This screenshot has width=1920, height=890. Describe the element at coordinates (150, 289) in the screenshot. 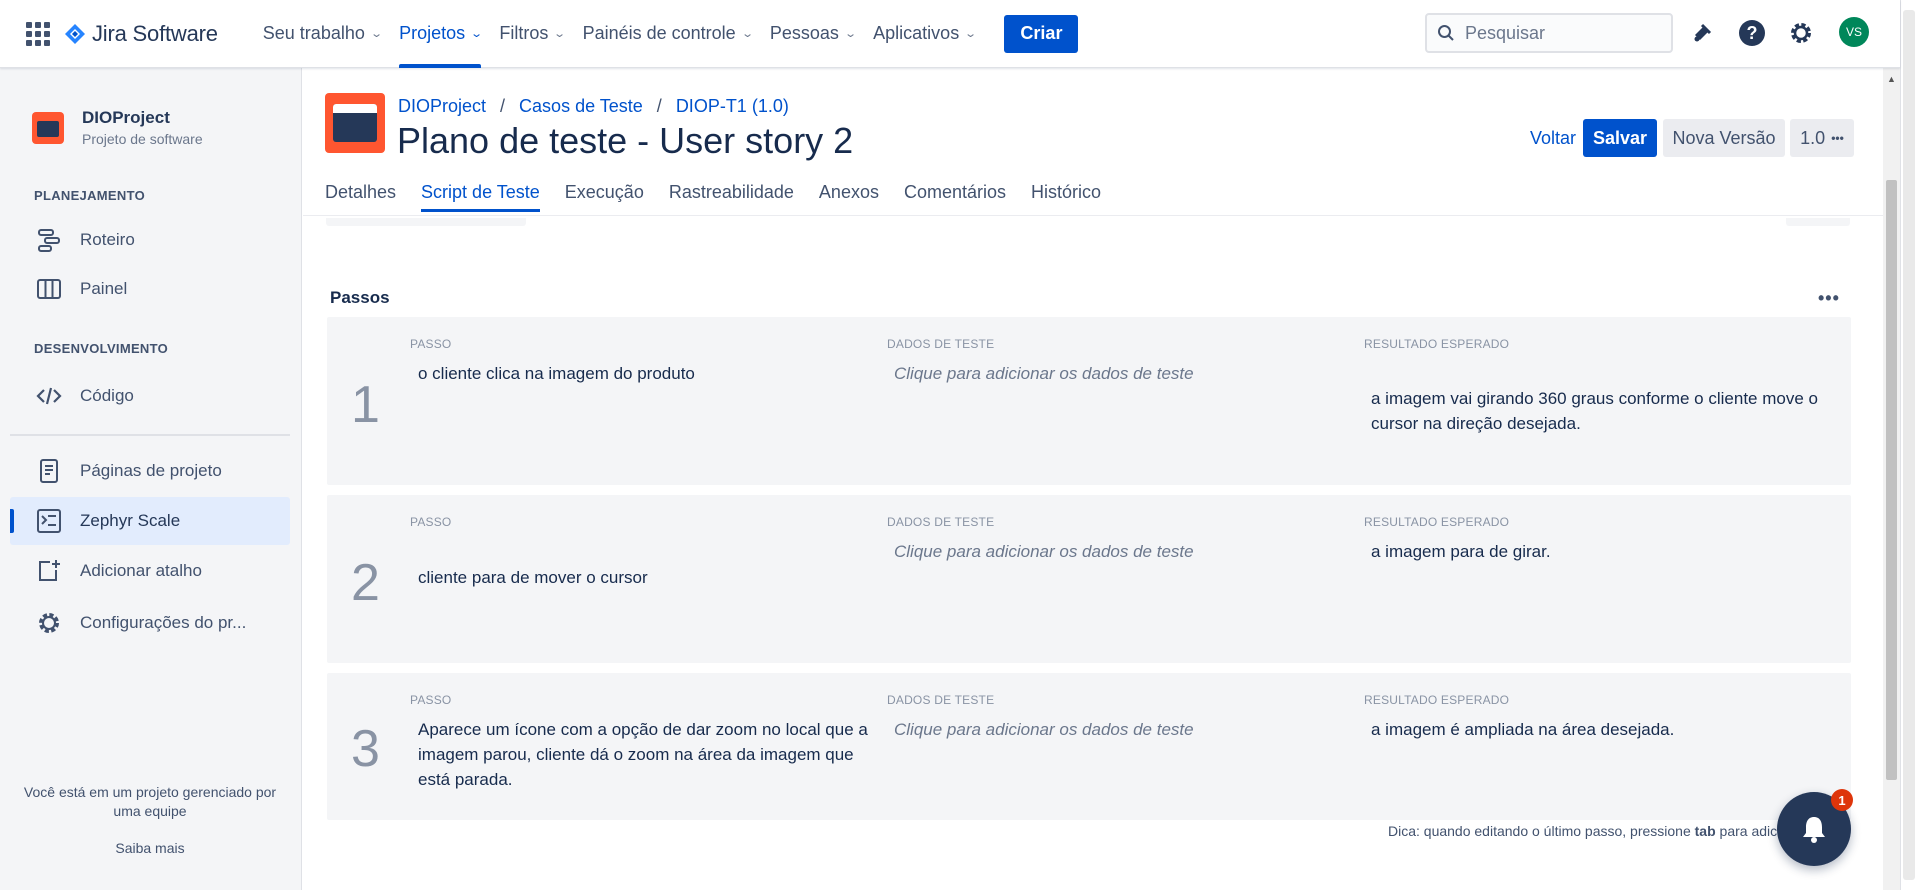

I see `sidebar-item-painel: Painel` at that location.